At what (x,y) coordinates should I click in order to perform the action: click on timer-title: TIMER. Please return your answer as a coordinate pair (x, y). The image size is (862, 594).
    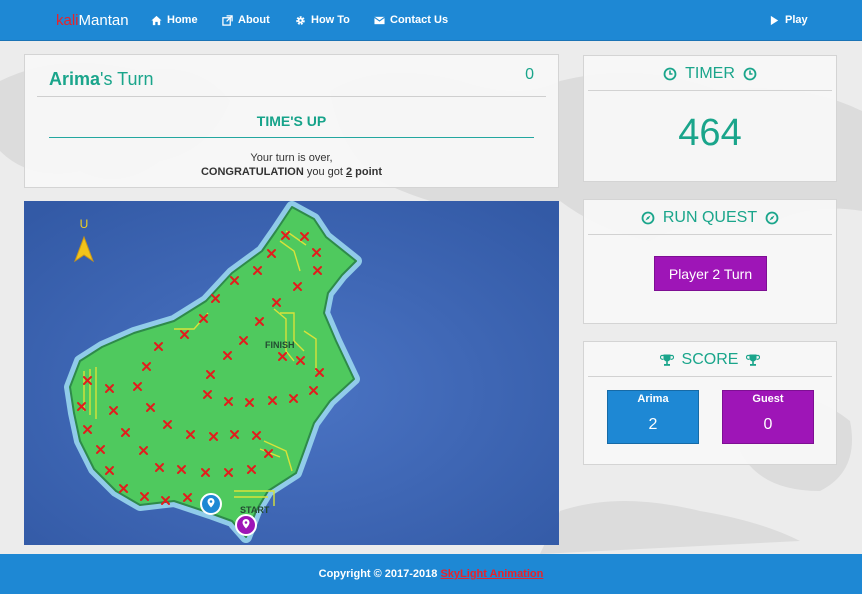
    Looking at the image, I should click on (710, 73).